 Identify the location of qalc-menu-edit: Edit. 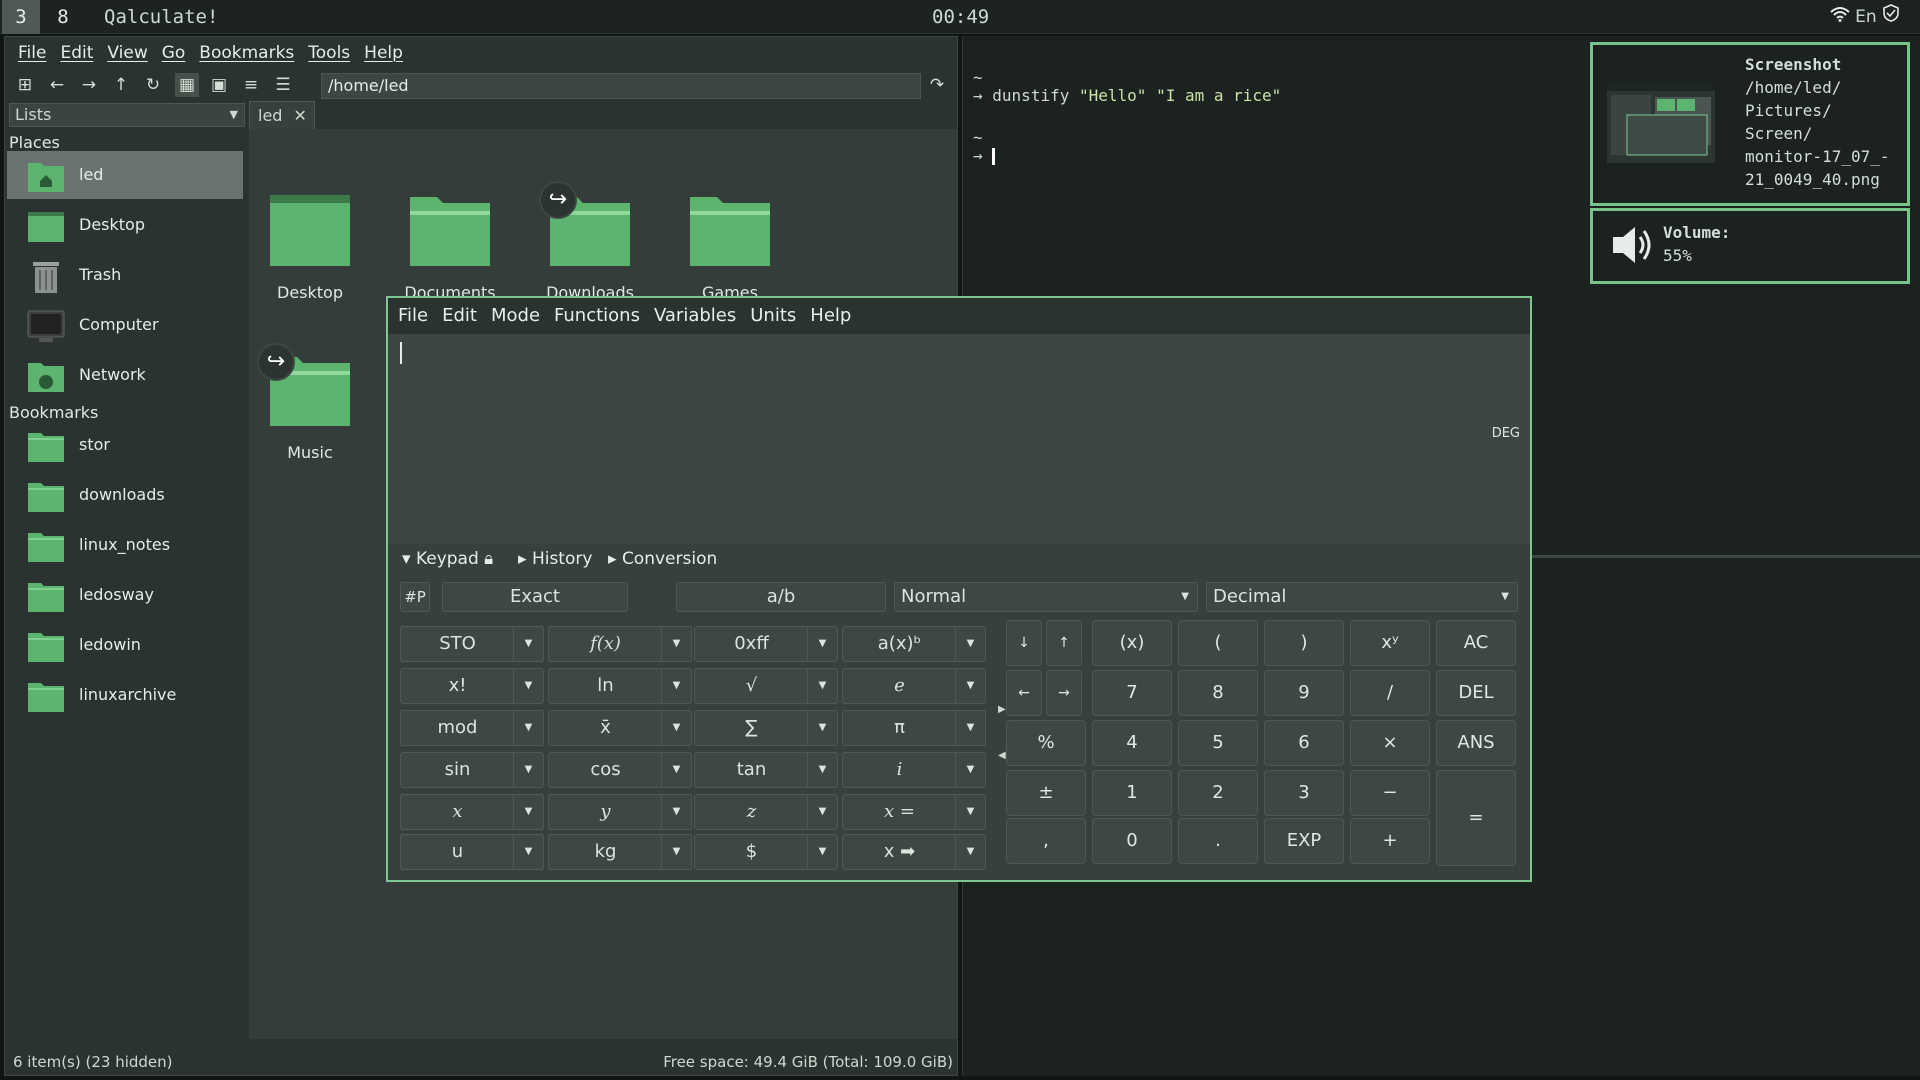
(459, 316).